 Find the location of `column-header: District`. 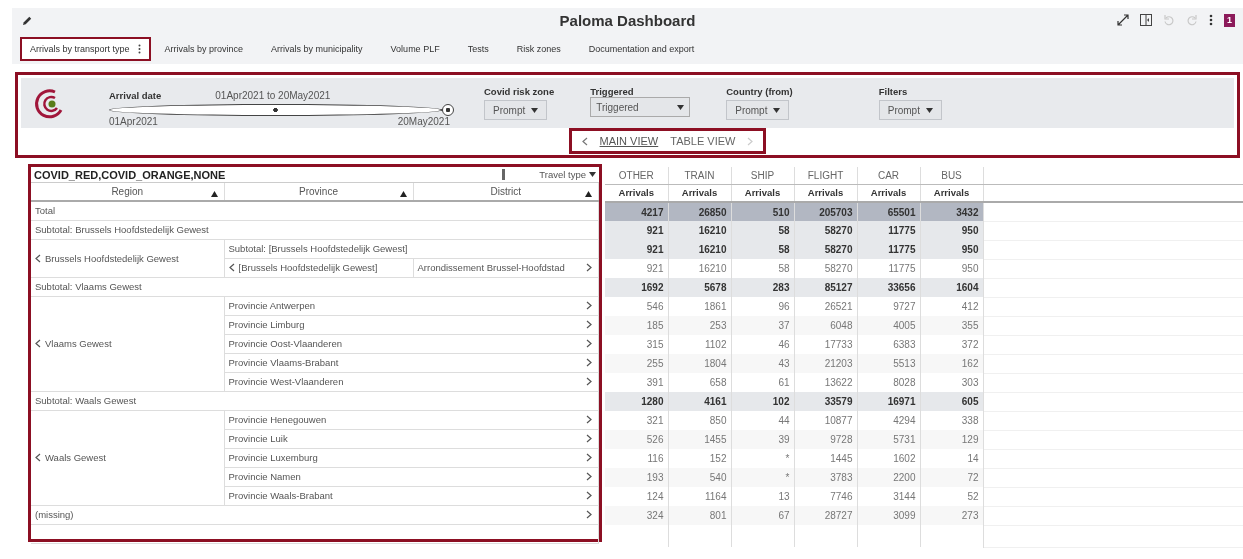

column-header: District is located at coordinates (506, 191).